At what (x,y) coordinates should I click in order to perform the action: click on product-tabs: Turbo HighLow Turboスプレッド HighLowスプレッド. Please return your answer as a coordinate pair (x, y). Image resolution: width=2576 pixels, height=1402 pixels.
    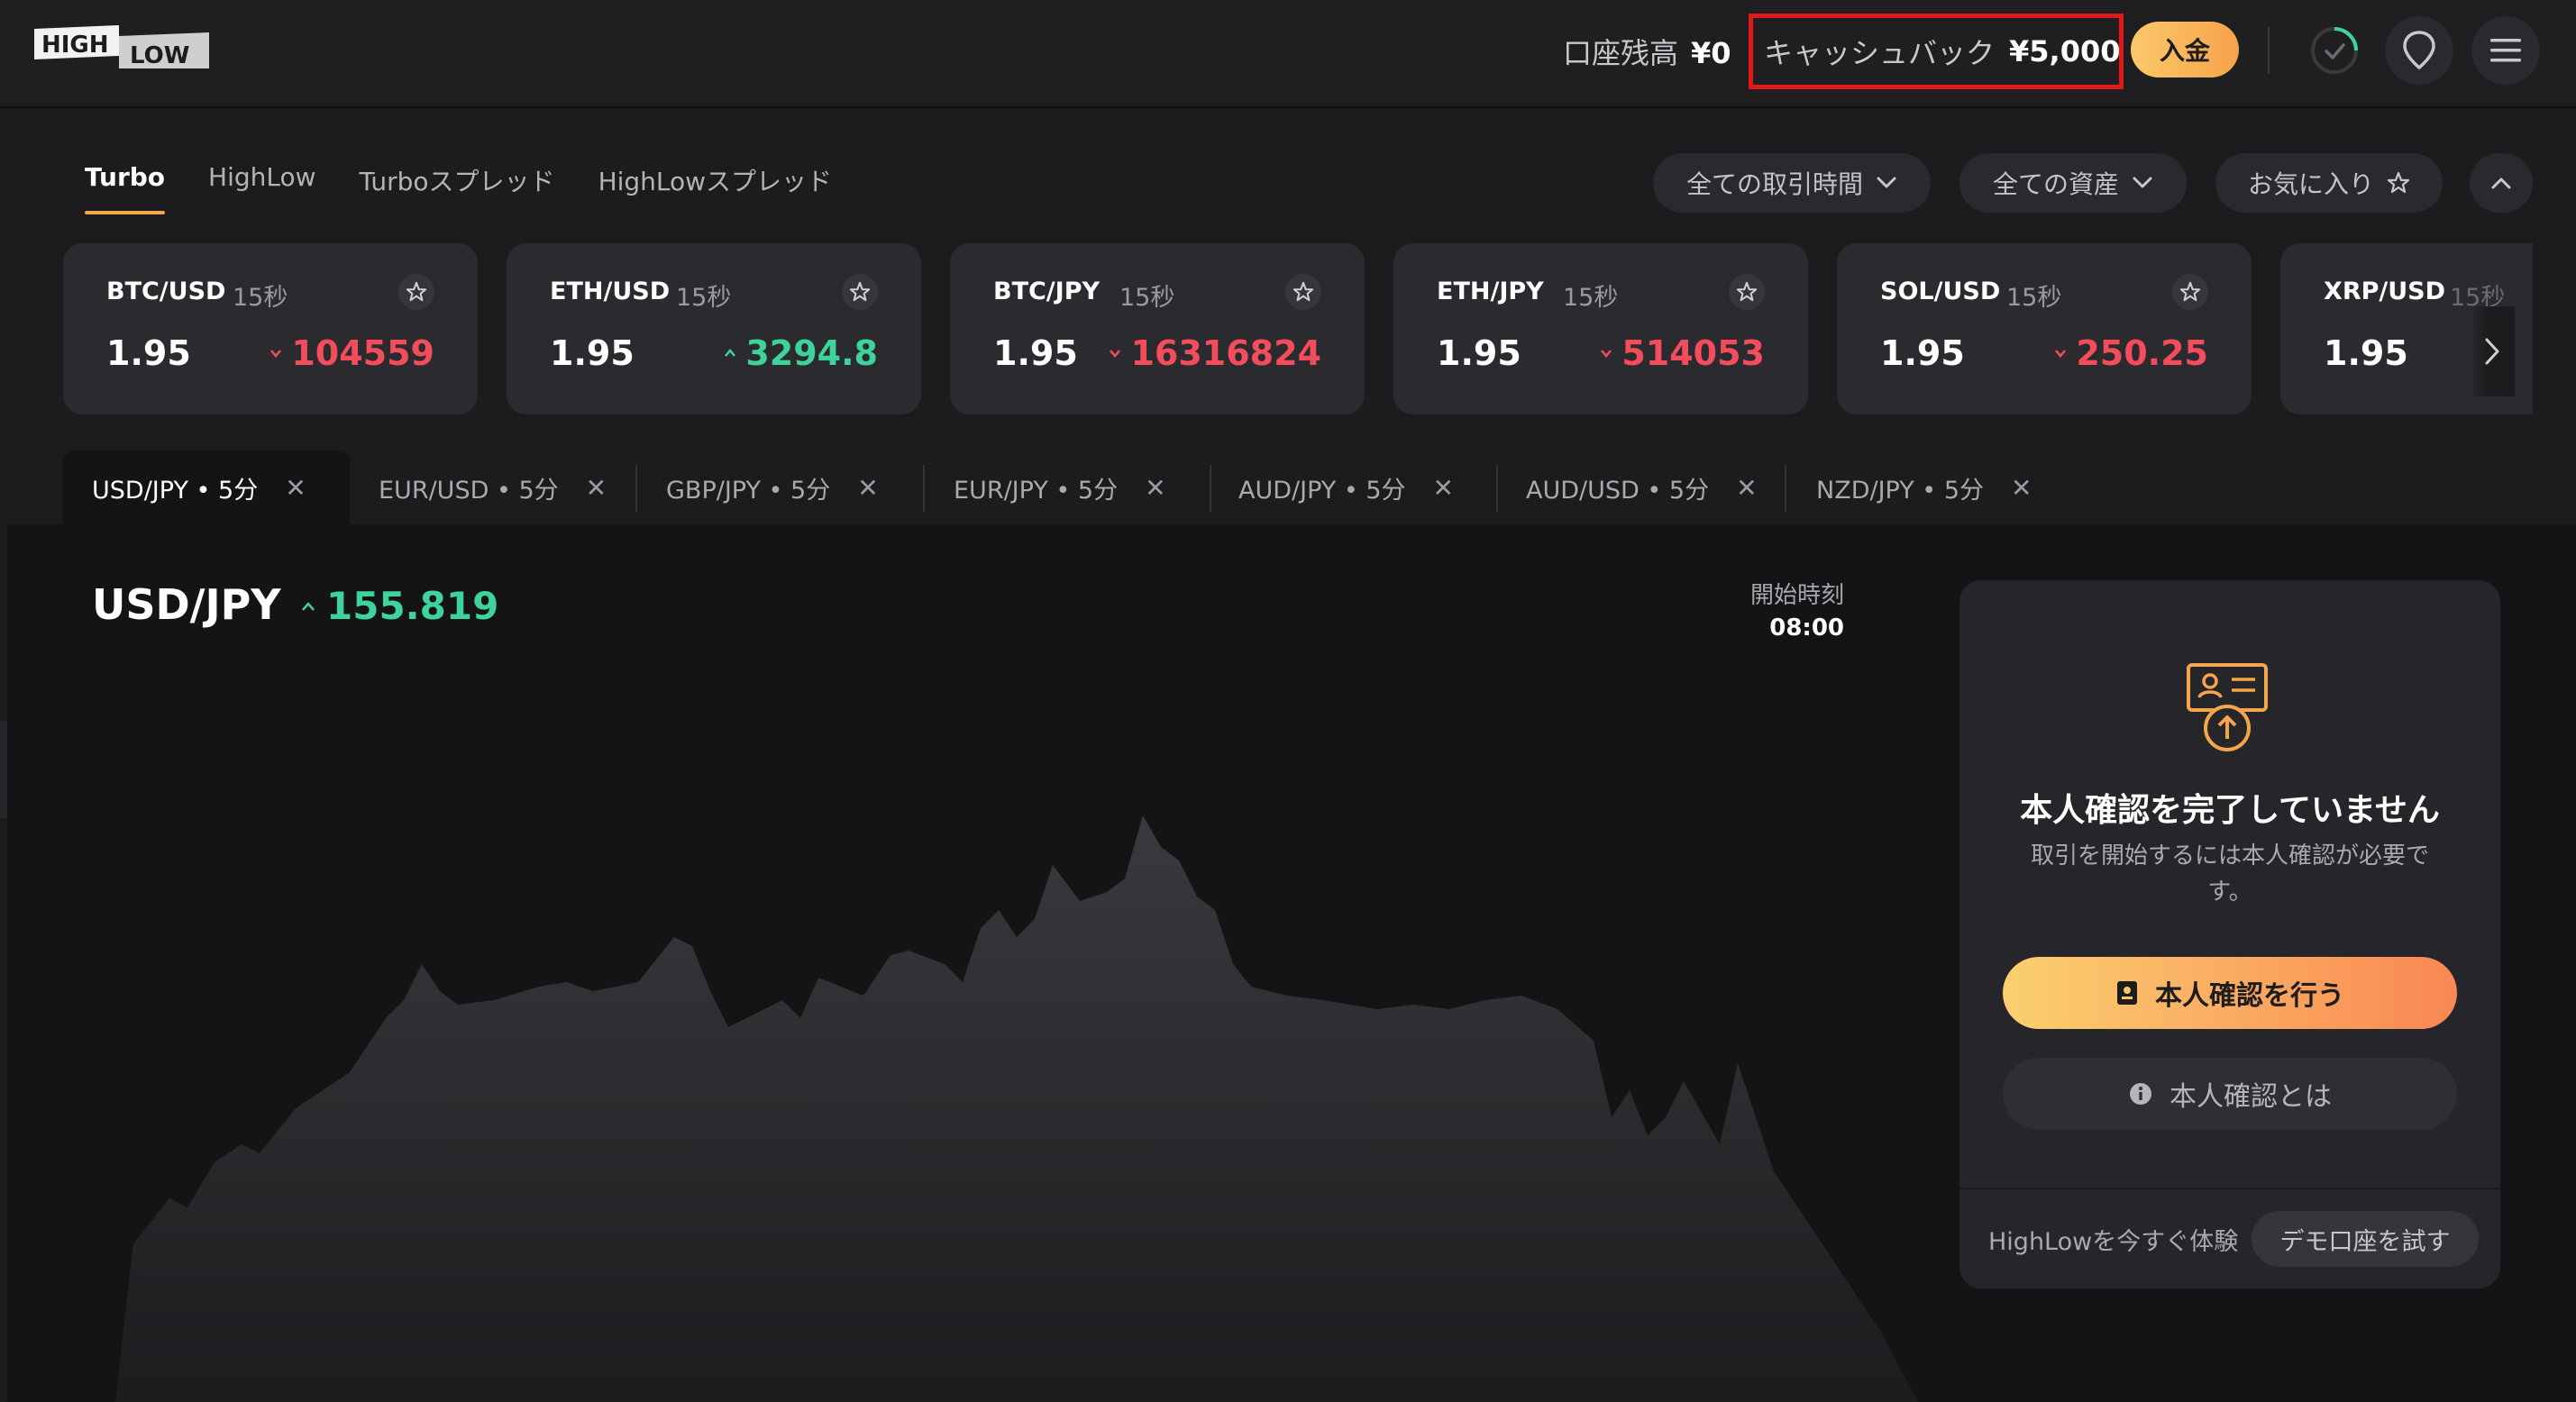
    Looking at the image, I should click on (458, 188).